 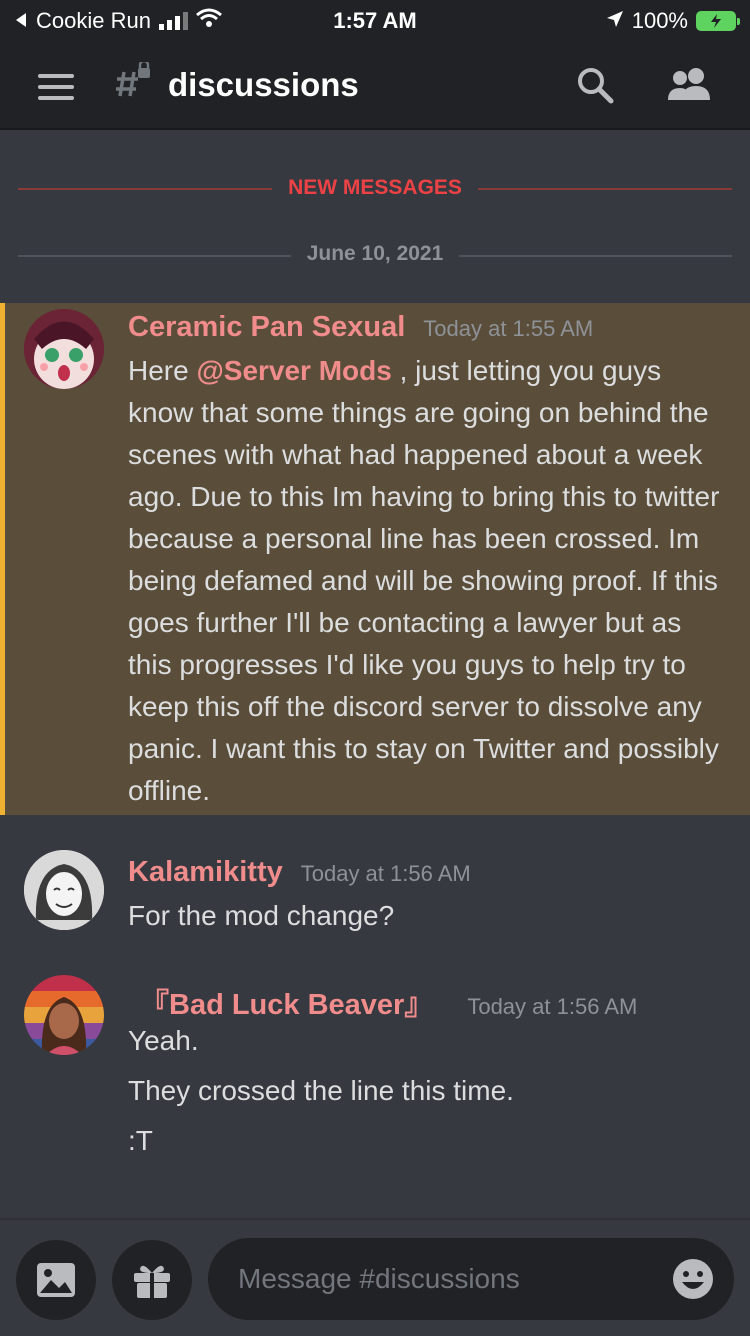 I want to click on message-header: 『Bad Luck Beaver』 Today at 1:56 AM, so click(x=388, y=1002).